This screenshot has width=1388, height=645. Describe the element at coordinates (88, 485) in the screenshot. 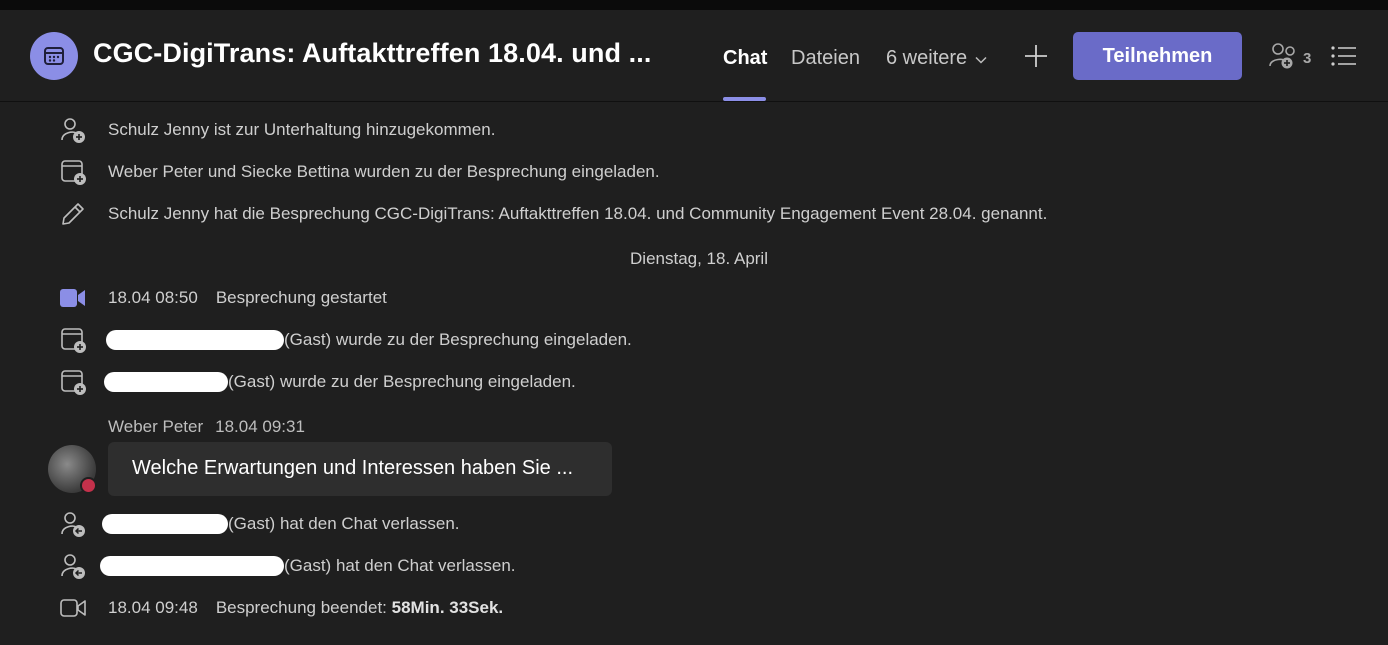

I see `status-busy-icon` at that location.